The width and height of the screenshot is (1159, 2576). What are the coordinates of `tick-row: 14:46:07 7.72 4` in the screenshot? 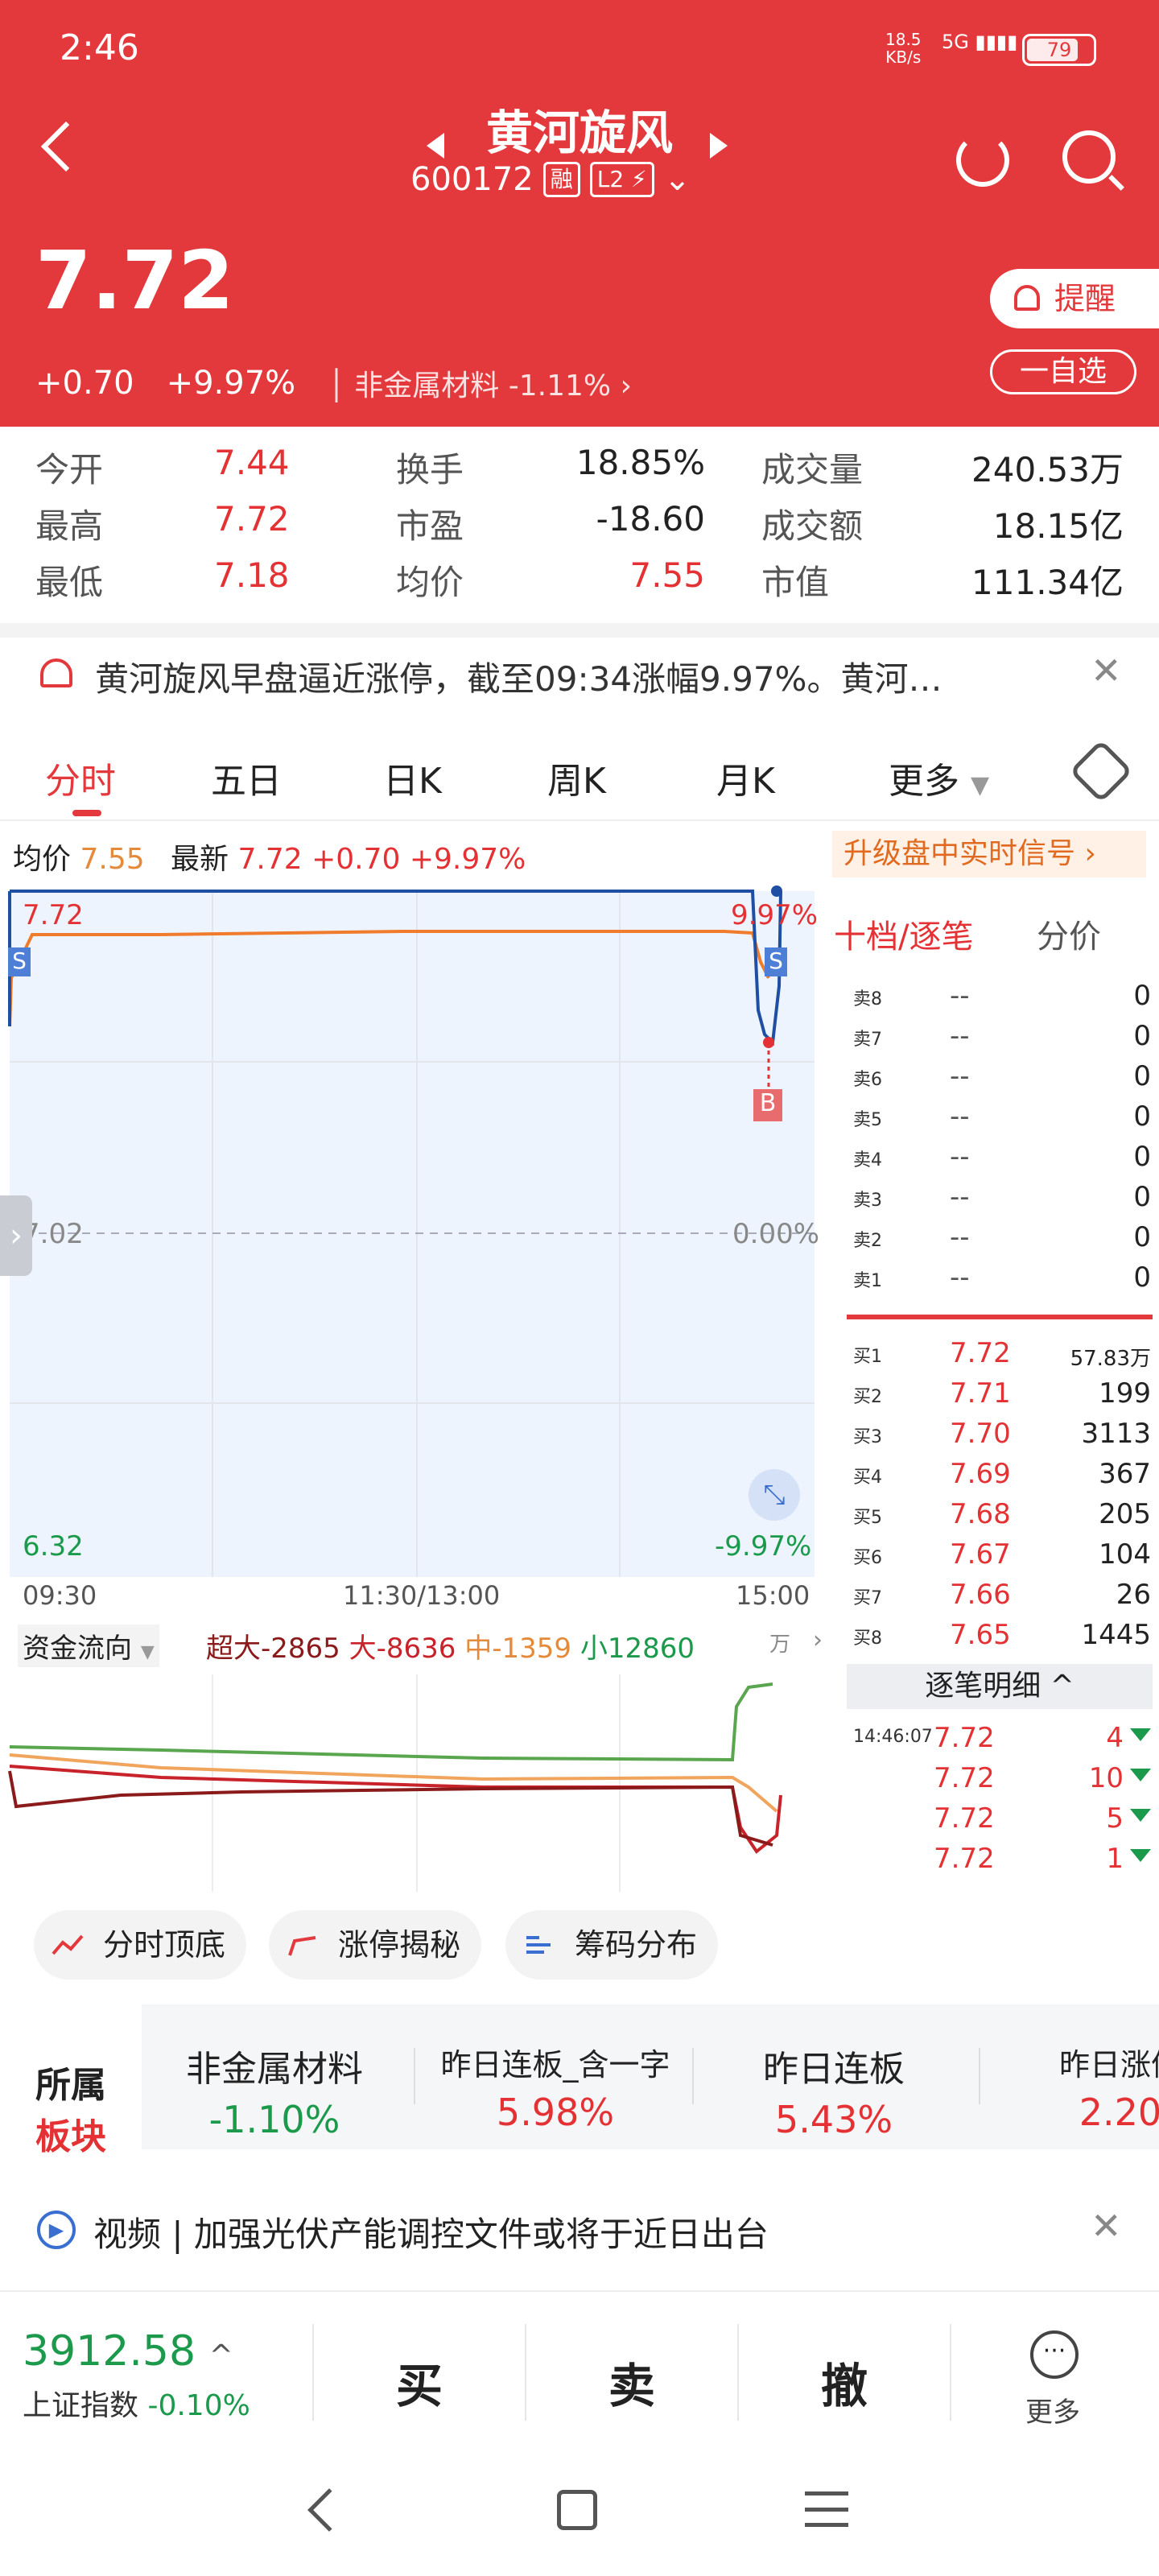 It's located at (998, 1739).